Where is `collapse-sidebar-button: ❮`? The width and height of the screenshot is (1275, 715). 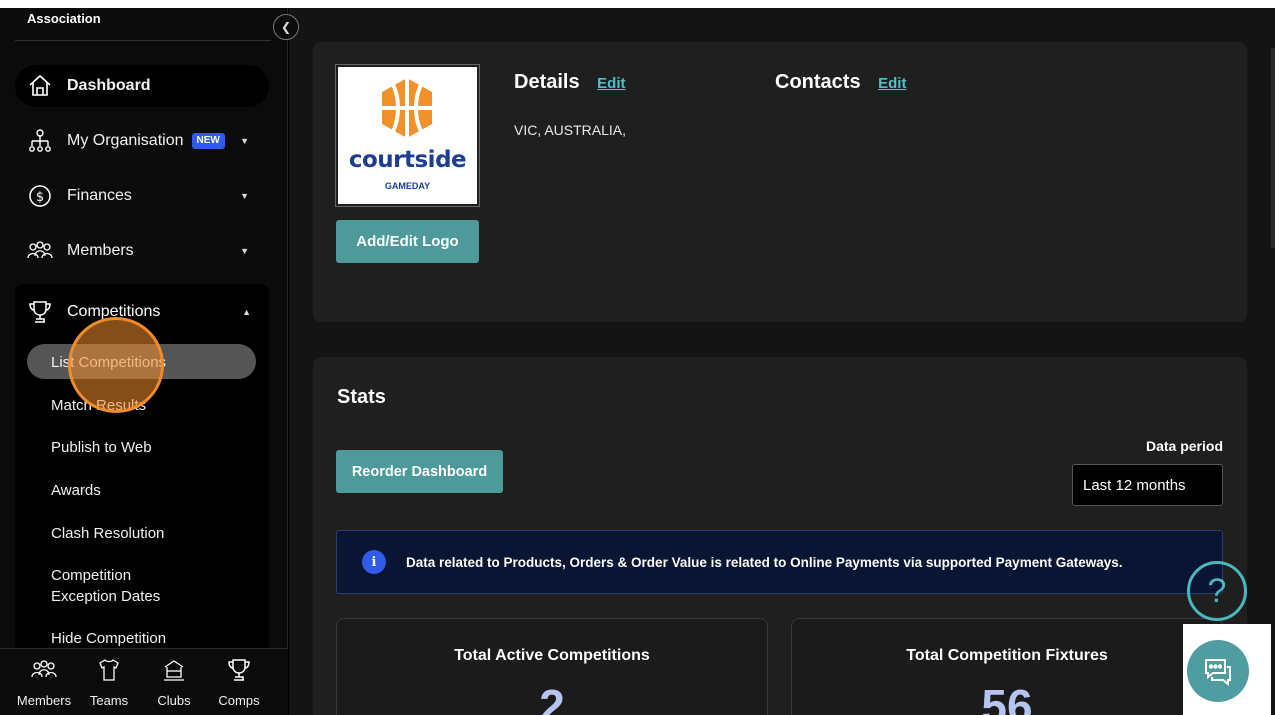 collapse-sidebar-button: ❮ is located at coordinates (286, 27).